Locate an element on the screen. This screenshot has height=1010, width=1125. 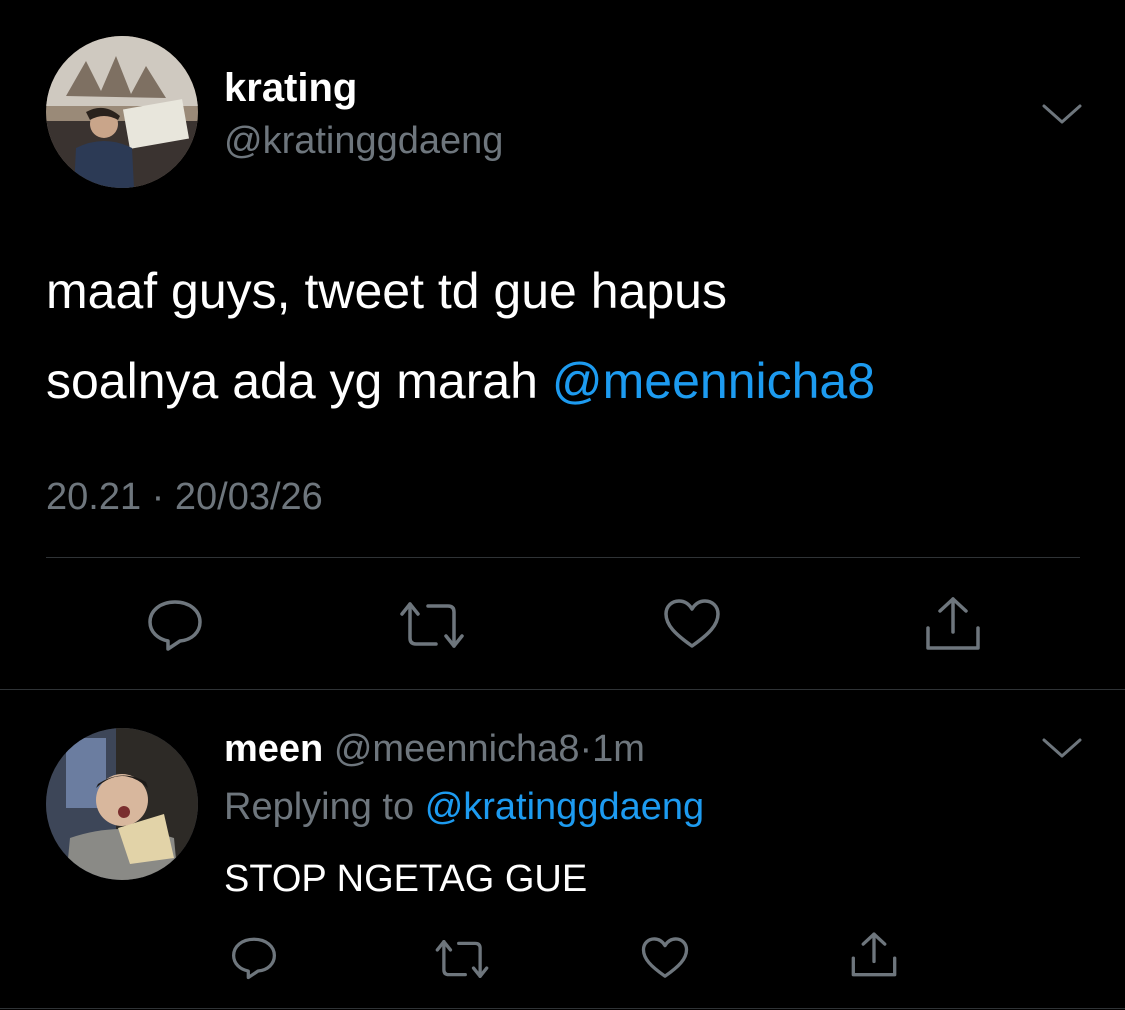
replying-label: Replying to is located at coordinates (319, 807).